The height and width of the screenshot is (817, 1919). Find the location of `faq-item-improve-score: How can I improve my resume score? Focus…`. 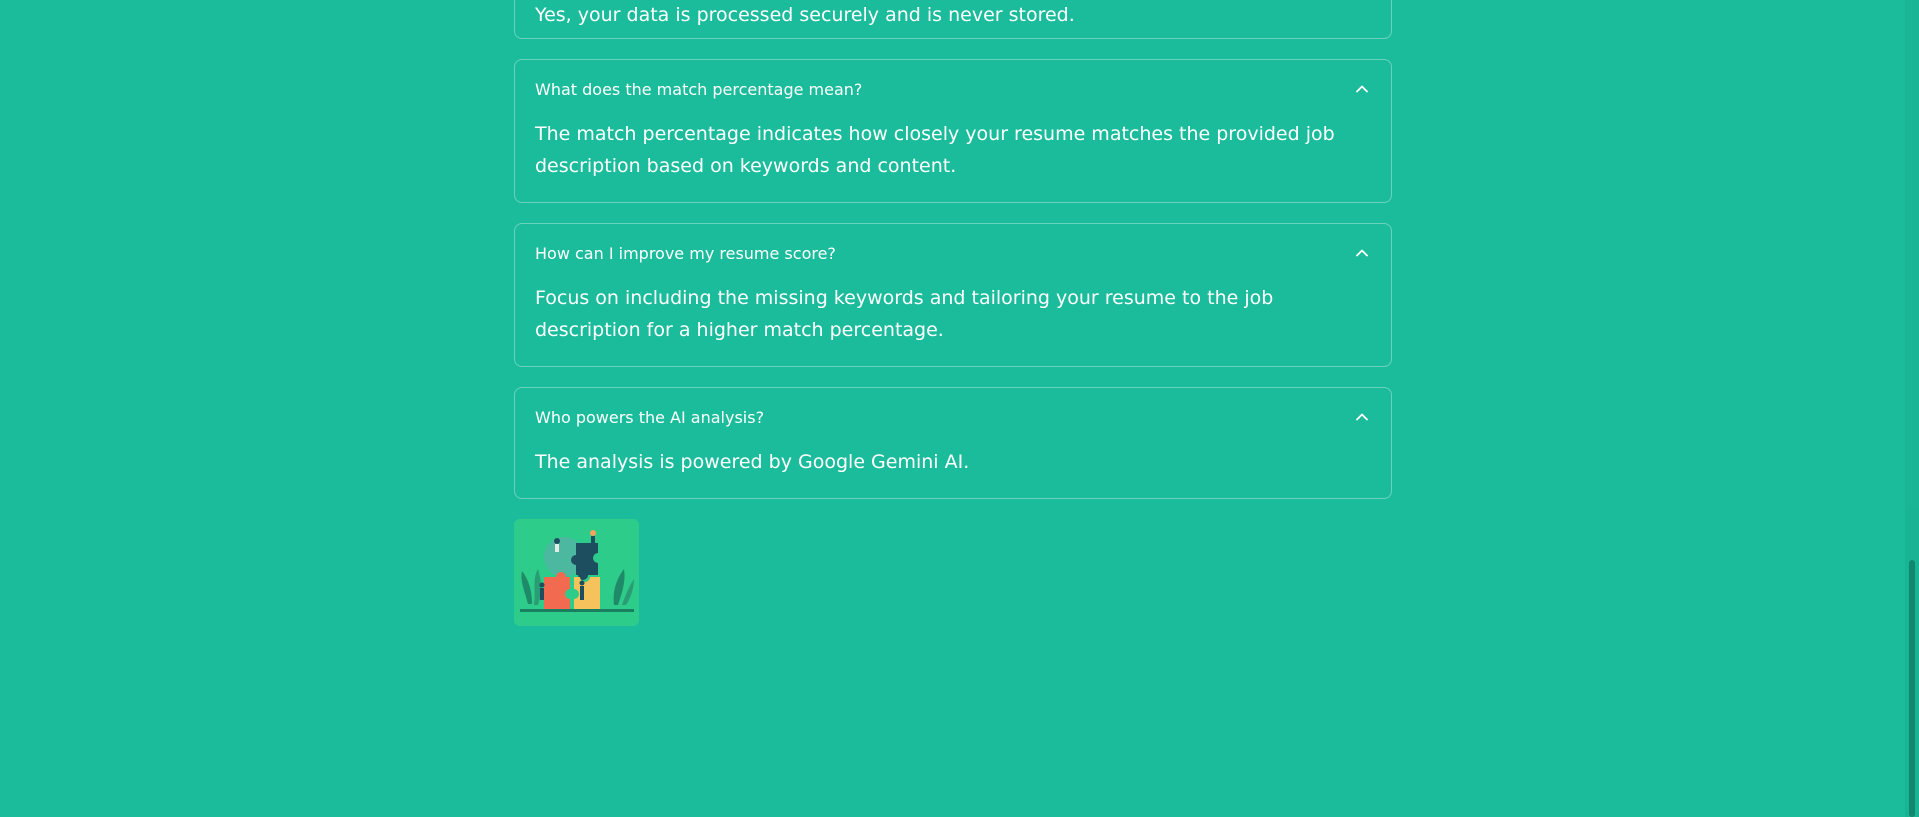

faq-item-improve-score: How can I improve my resume score? Focus… is located at coordinates (953, 295).